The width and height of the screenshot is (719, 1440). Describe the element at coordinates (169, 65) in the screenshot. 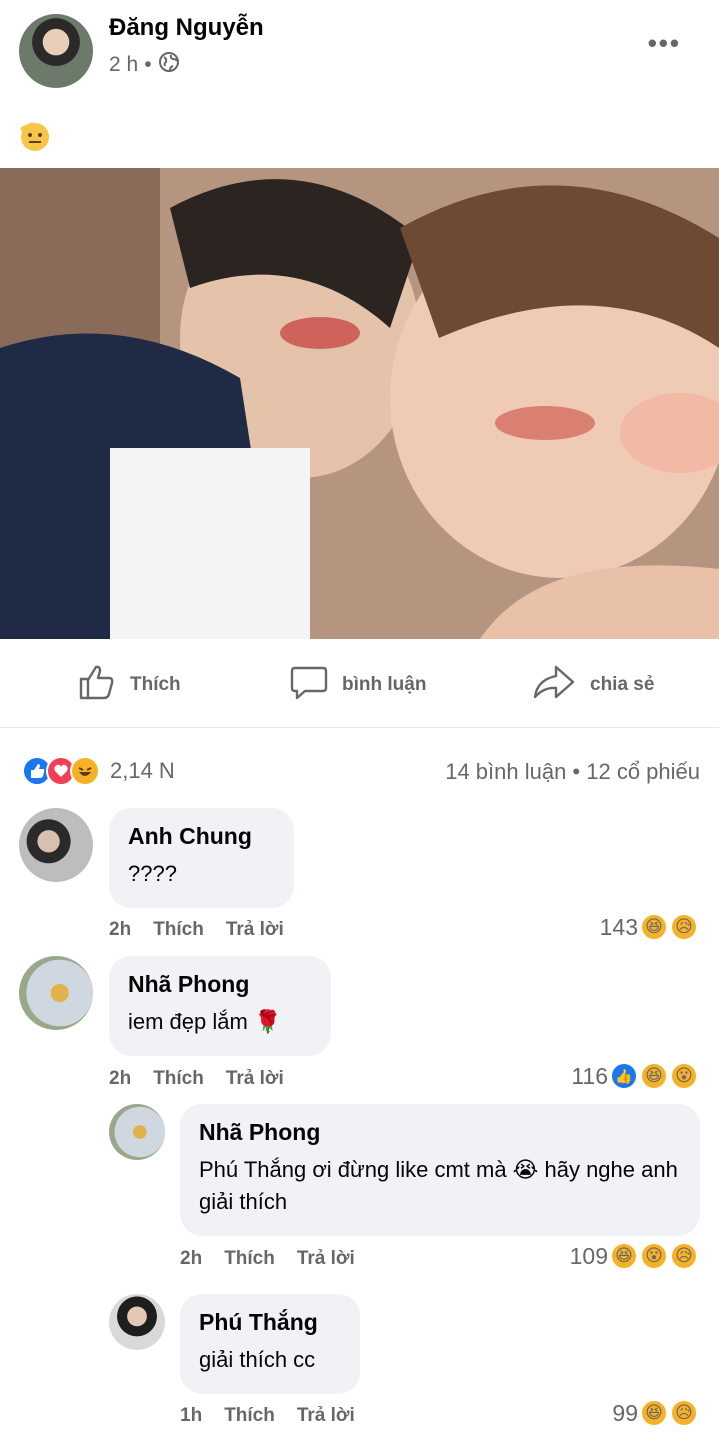

I see `globe-icon` at that location.